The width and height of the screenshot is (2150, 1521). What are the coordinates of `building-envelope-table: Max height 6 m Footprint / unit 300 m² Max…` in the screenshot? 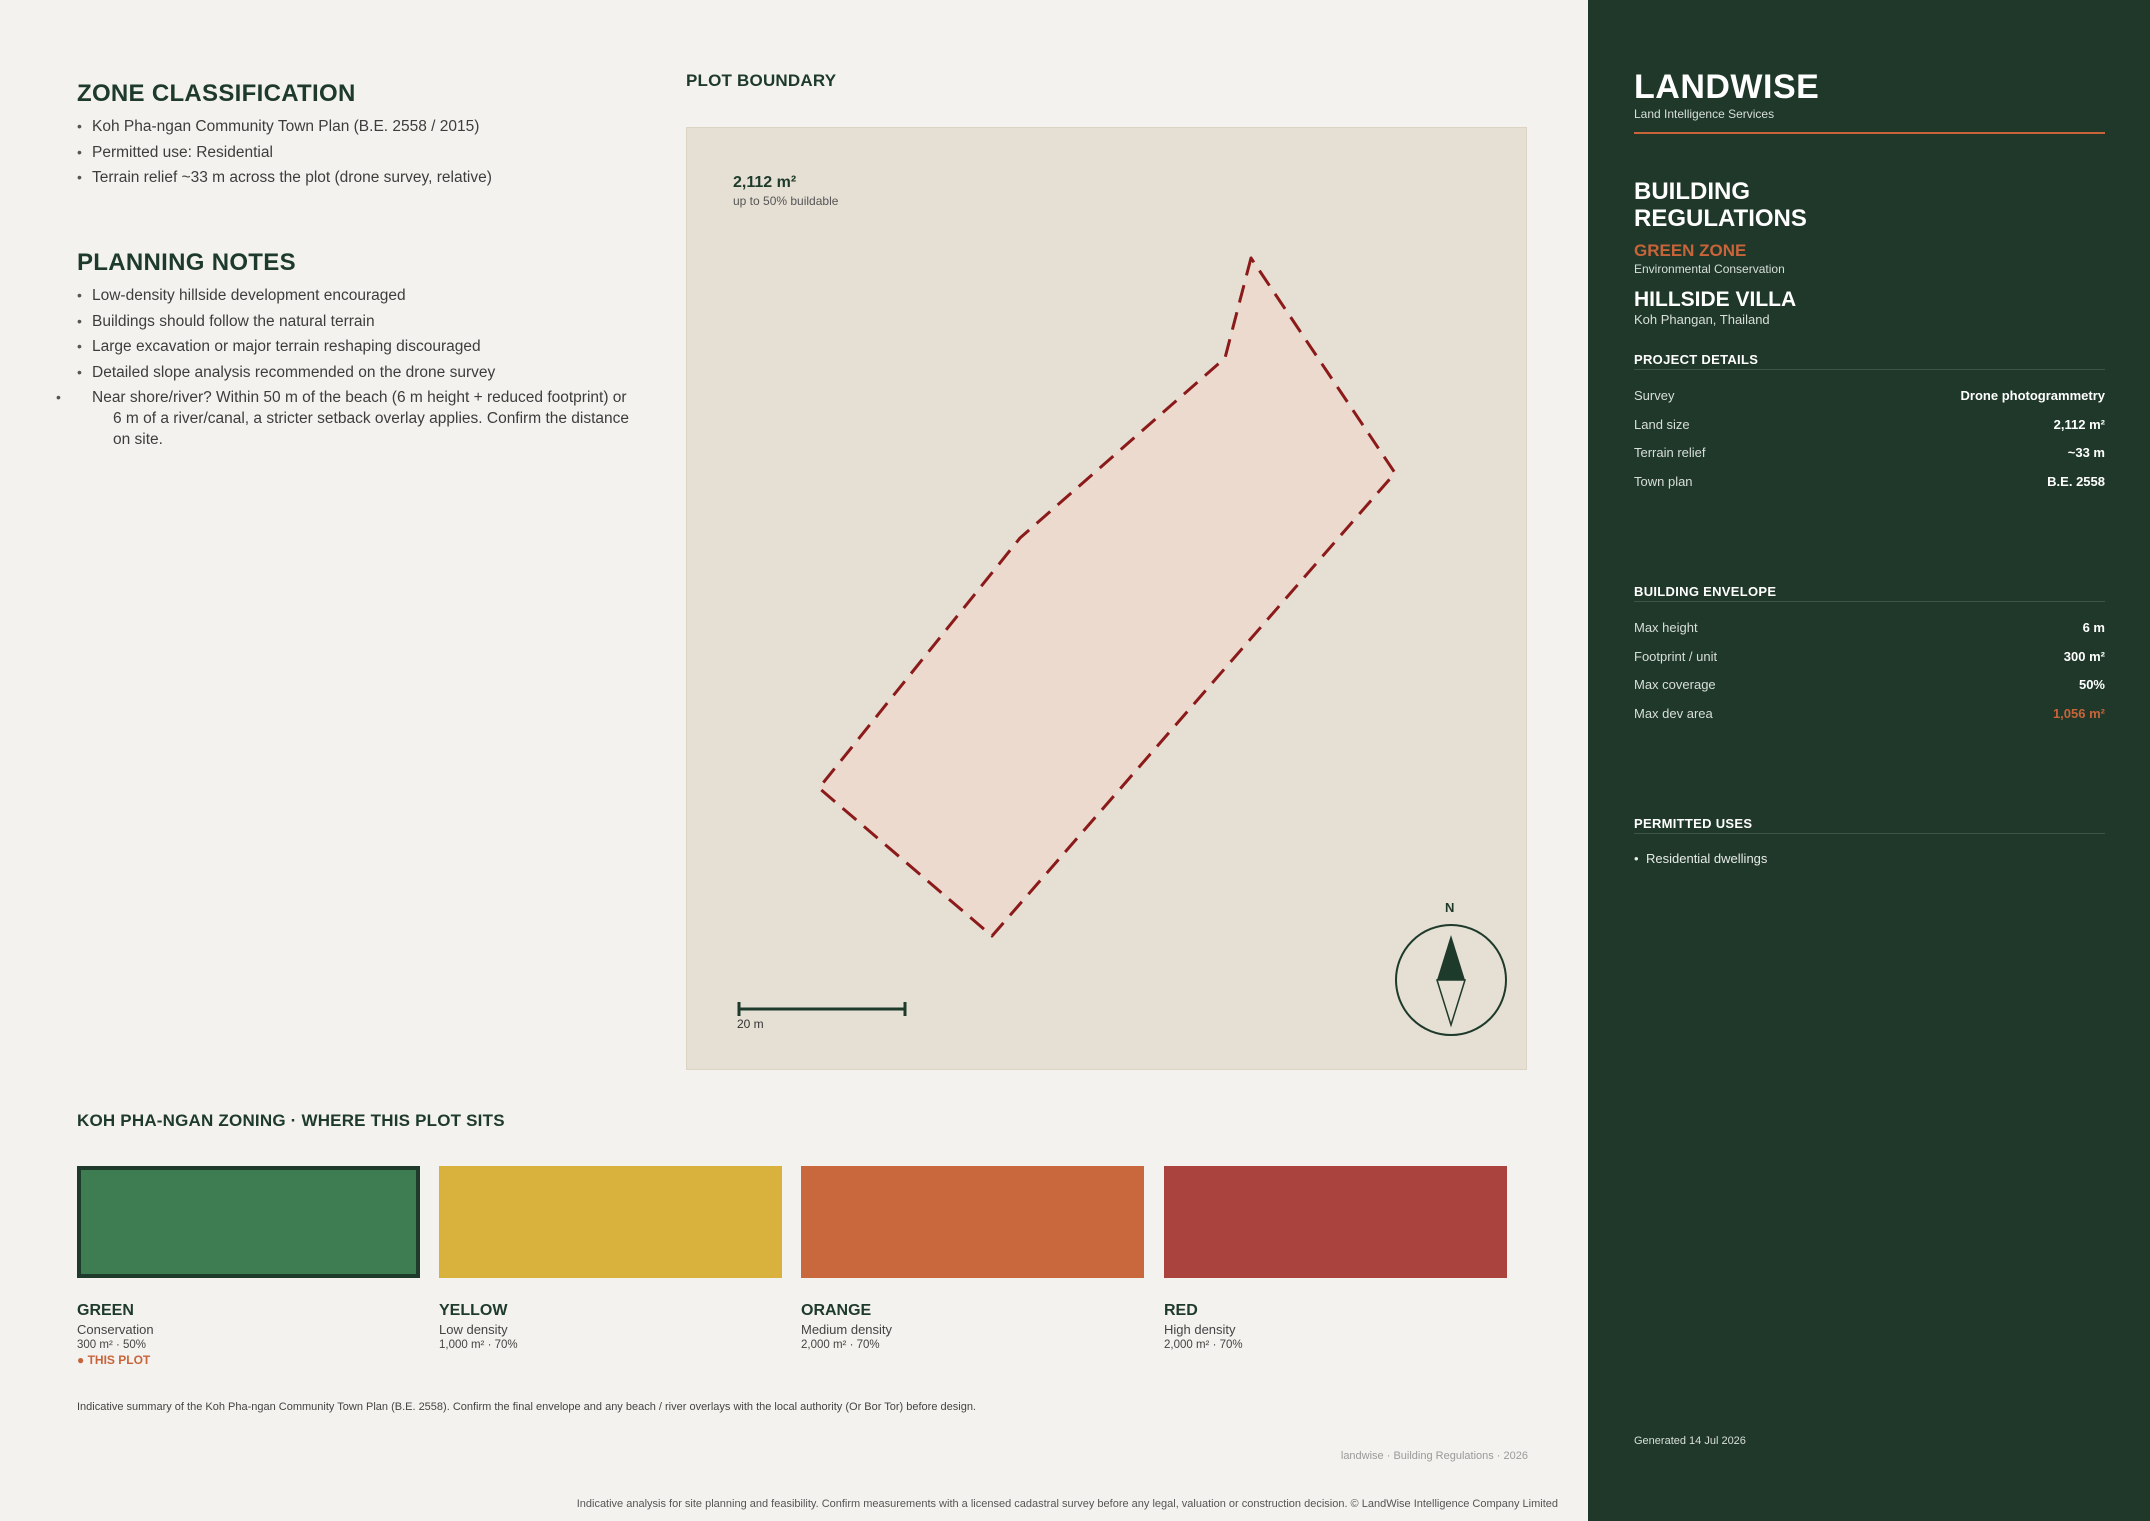 It's located at (1869, 670).